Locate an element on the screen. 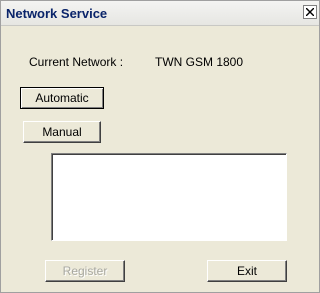  current-network-value: TWN GSM 1800 is located at coordinates (199, 62).